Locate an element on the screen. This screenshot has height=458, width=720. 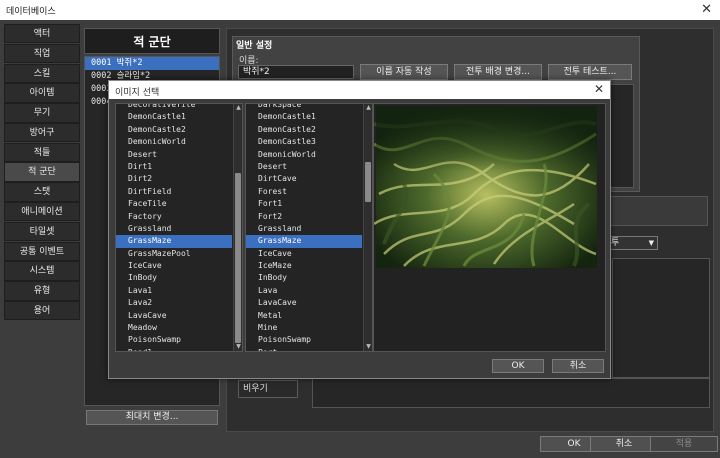
file-list-item: FaceTile is located at coordinates (174, 204).